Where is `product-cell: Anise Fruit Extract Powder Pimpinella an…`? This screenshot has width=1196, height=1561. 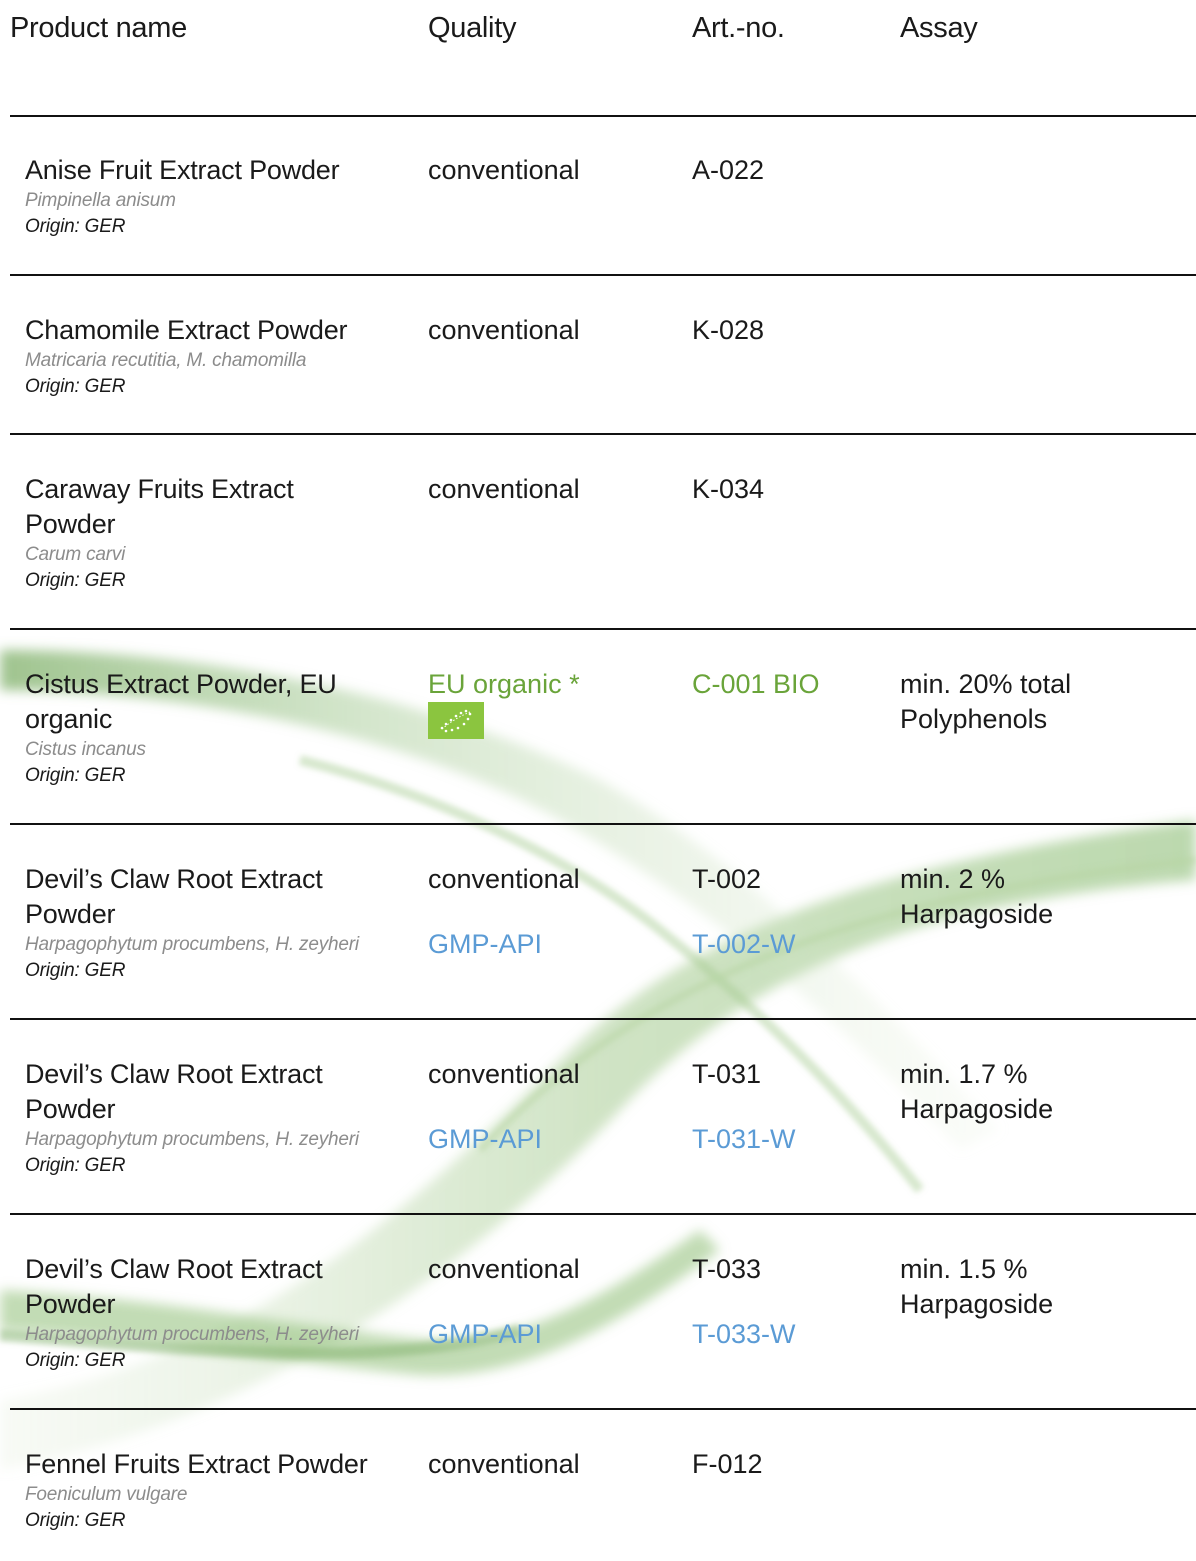 product-cell: Anise Fruit Extract Powder Pimpinella an… is located at coordinates (215, 196).